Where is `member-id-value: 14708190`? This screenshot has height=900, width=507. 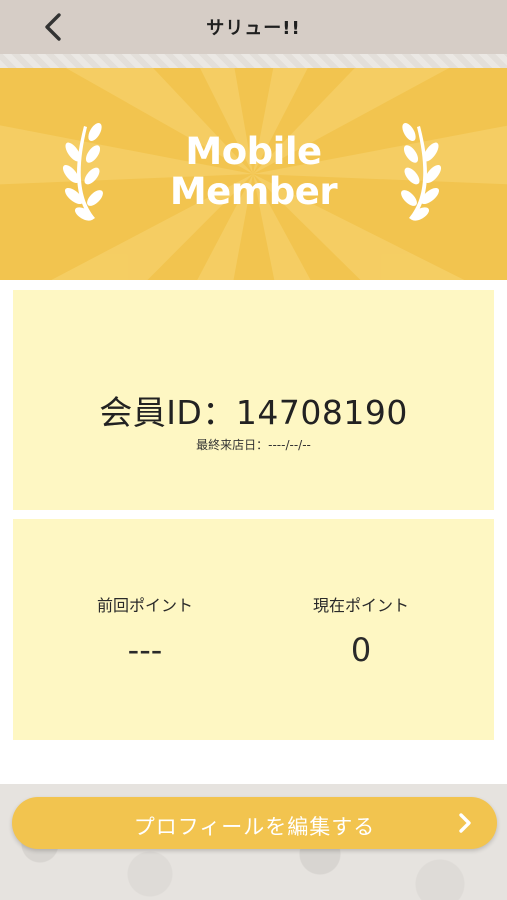
member-id-value: 14708190 is located at coordinates (321, 412).